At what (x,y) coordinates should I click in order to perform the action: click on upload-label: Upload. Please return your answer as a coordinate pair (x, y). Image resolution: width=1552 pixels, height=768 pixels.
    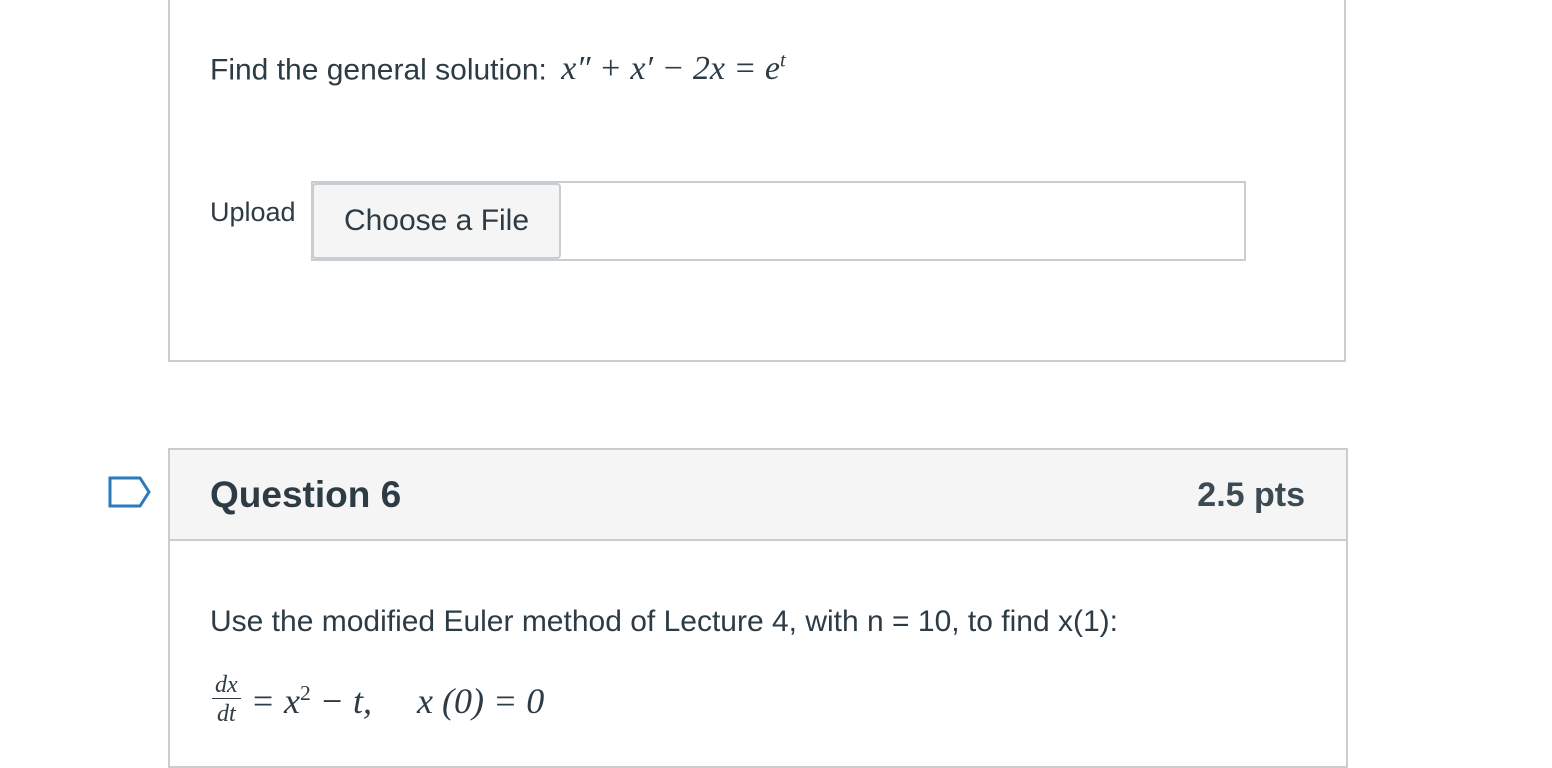
    Looking at the image, I should click on (253, 212).